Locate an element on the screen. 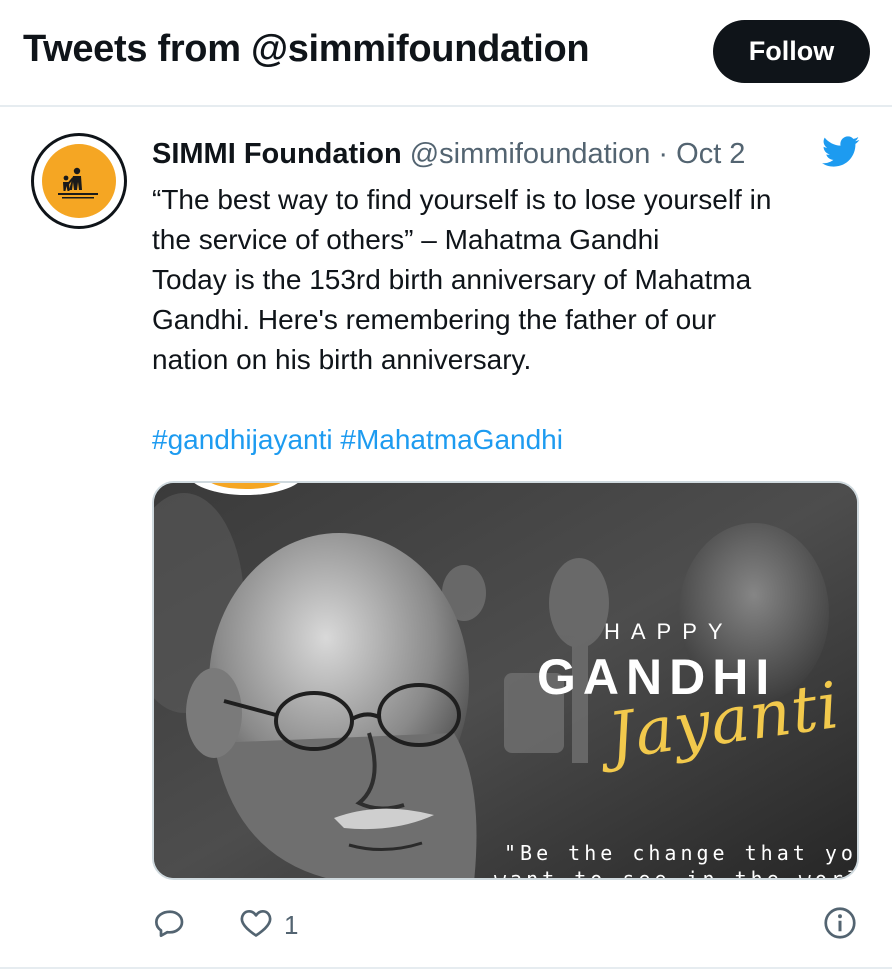 This screenshot has width=892, height=972. reply-button is located at coordinates (170, 925).